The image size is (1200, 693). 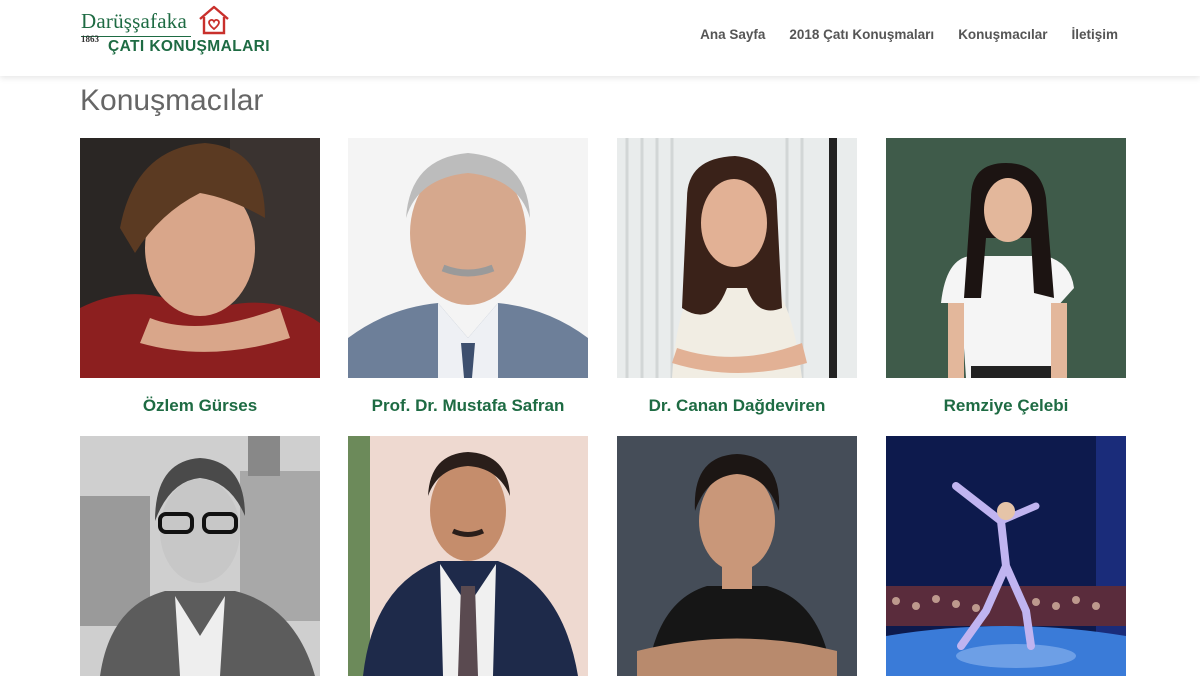 I want to click on speaker-name: Dr. Canan Dağdeviren, so click(x=737, y=406).